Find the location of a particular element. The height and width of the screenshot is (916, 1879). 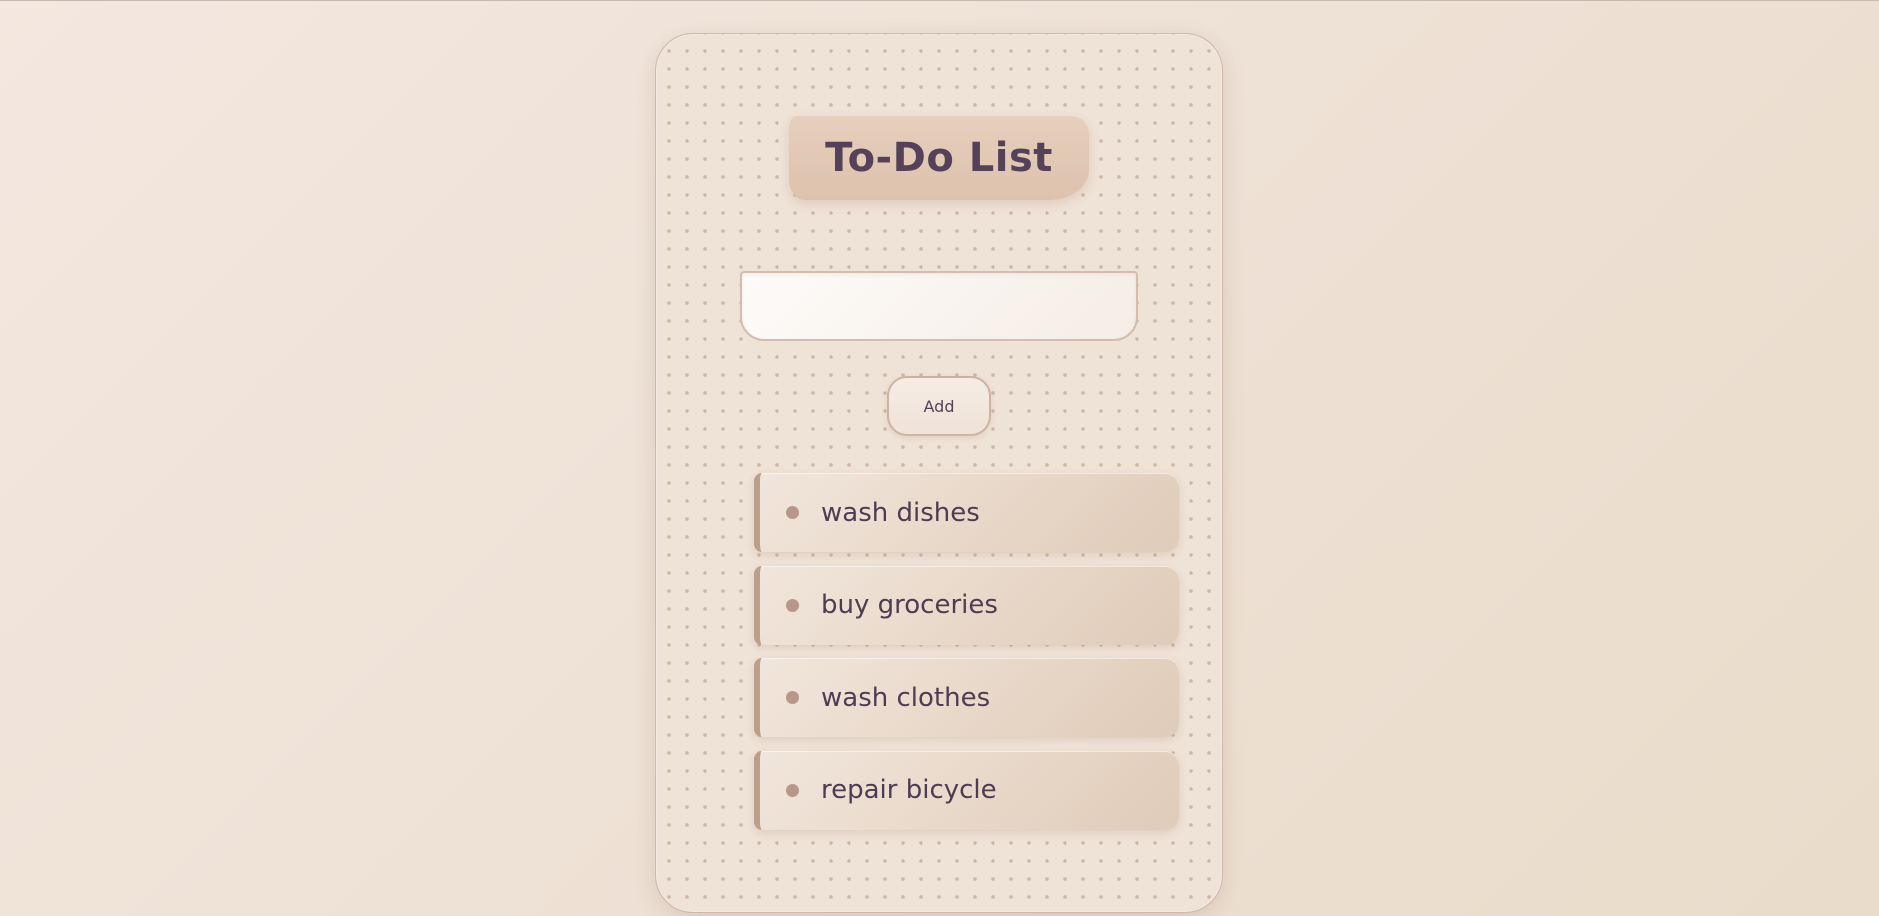

todo-item-text: buy groceries is located at coordinates (909, 605).